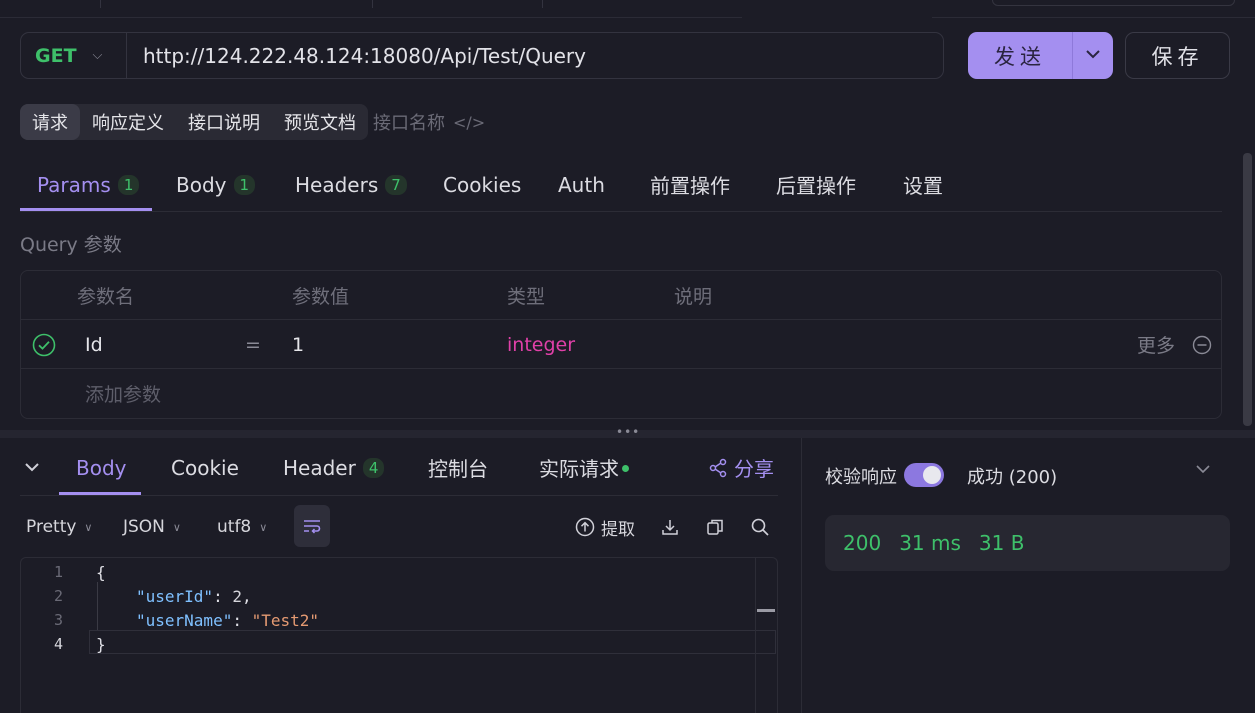 This screenshot has height=713, width=1255. What do you see at coordinates (298, 344) in the screenshot?
I see `param-value: 1` at bounding box center [298, 344].